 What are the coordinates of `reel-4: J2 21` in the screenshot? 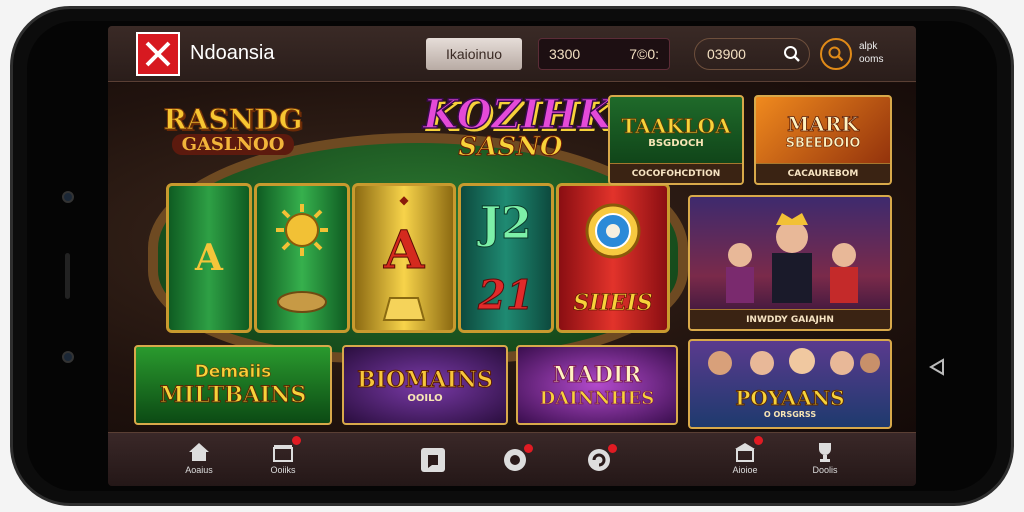 It's located at (506, 258).